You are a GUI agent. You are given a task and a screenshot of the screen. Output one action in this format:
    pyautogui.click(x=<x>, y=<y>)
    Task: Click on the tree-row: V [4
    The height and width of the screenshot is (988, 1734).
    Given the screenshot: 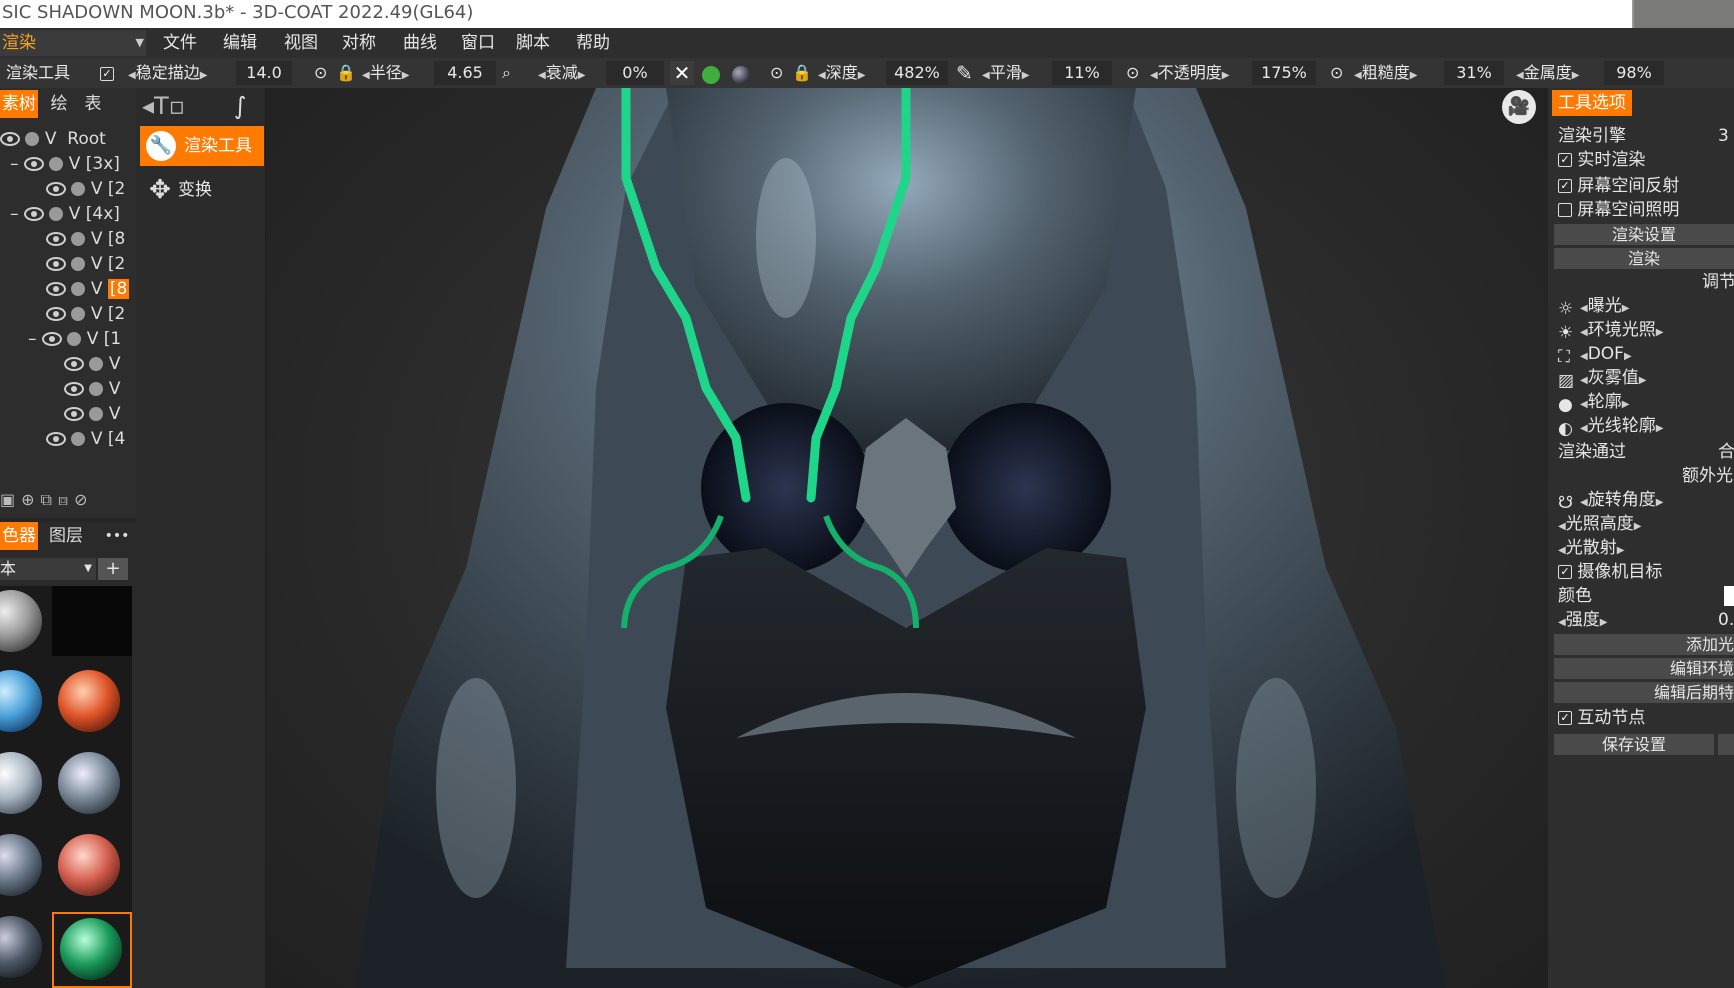 What is the action you would take?
    pyautogui.click(x=85, y=439)
    